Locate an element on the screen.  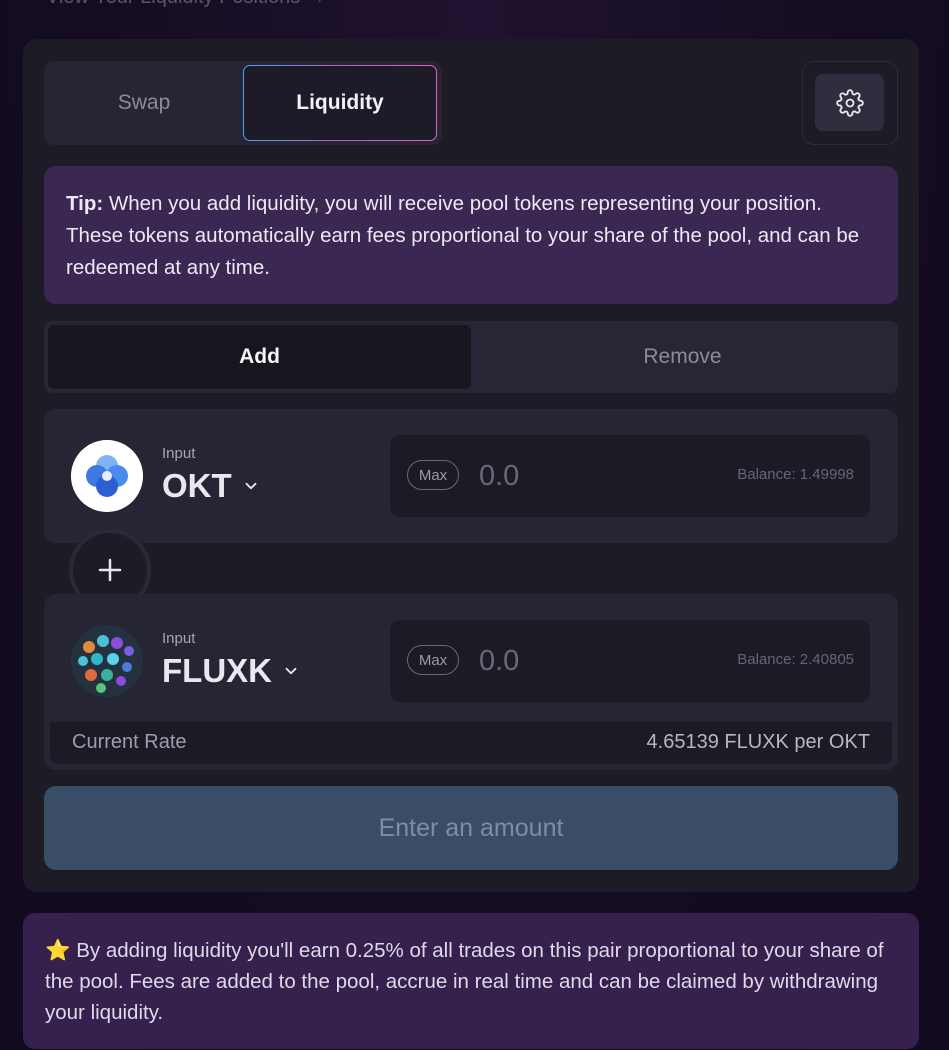
star-icon: ⭐ is located at coordinates (58, 950).